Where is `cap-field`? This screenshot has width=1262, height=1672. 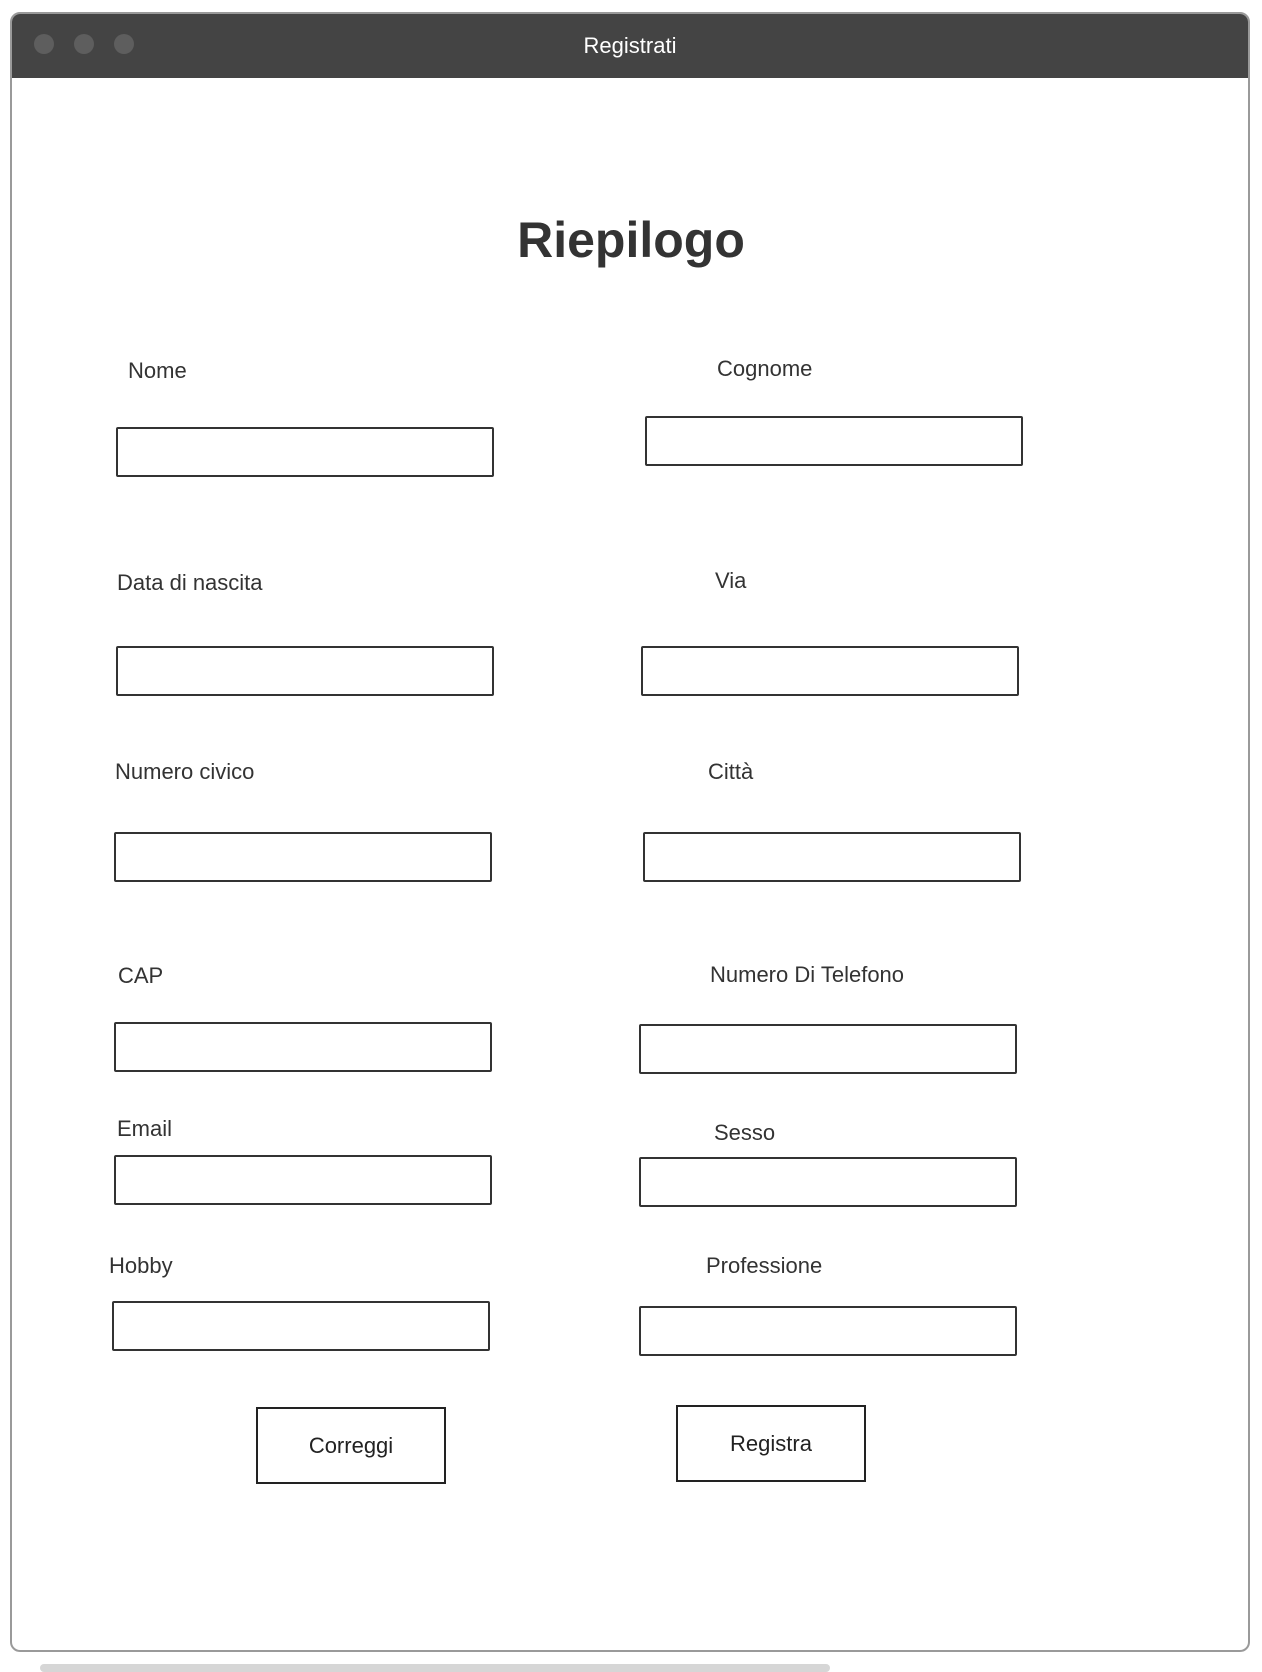
cap-field is located at coordinates (303, 1047).